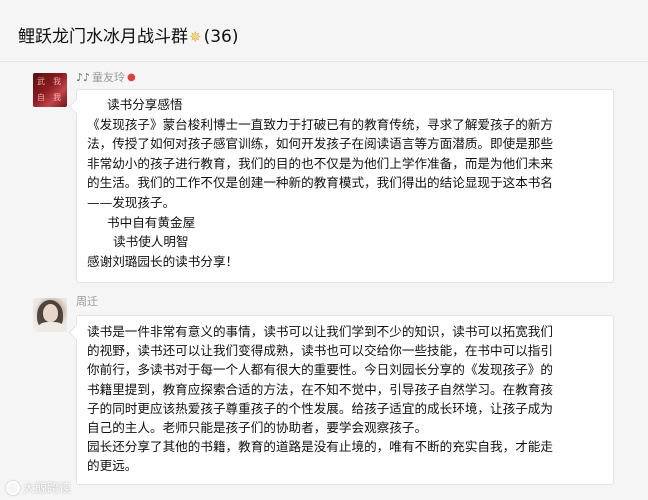 This screenshot has height=500, width=648. Describe the element at coordinates (83, 77) in the screenshot. I see `music-note-icon: ♪♪` at that location.